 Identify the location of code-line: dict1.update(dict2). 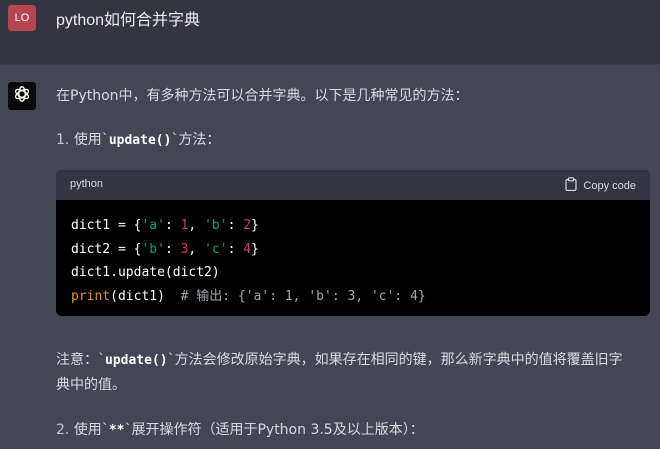
(145, 272).